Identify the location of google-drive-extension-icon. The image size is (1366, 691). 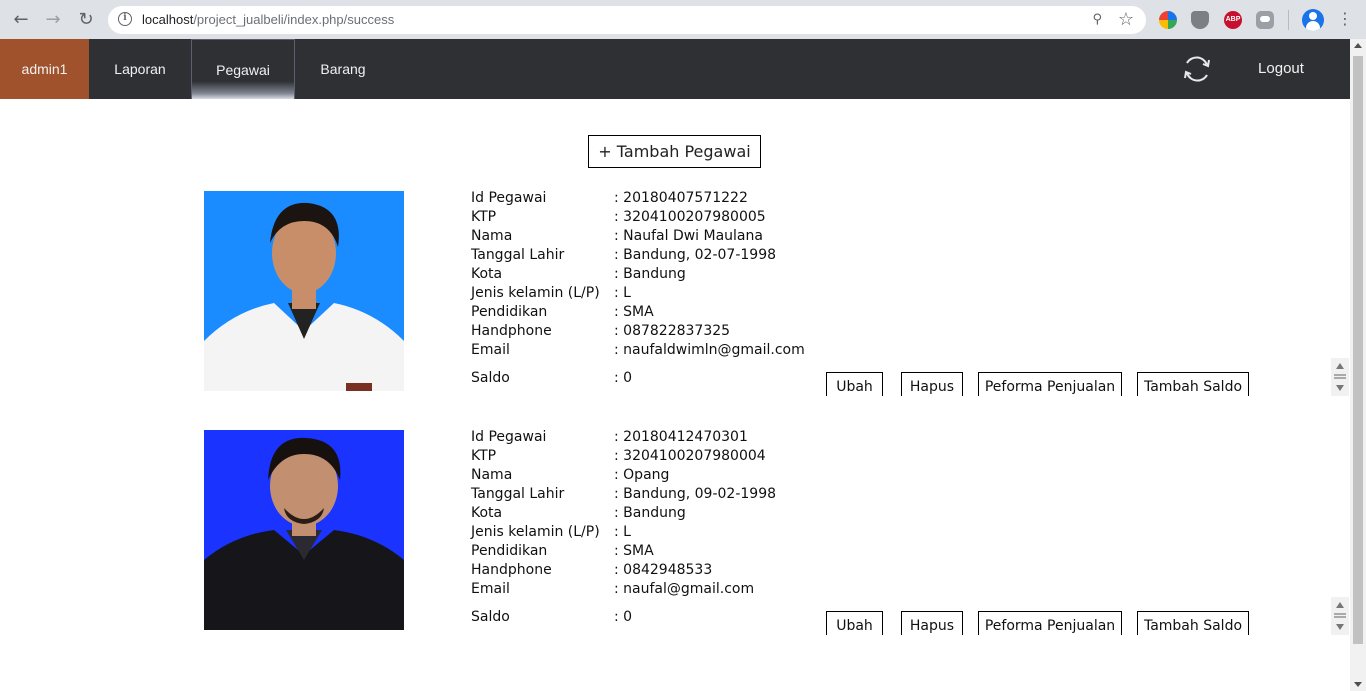
(1168, 20).